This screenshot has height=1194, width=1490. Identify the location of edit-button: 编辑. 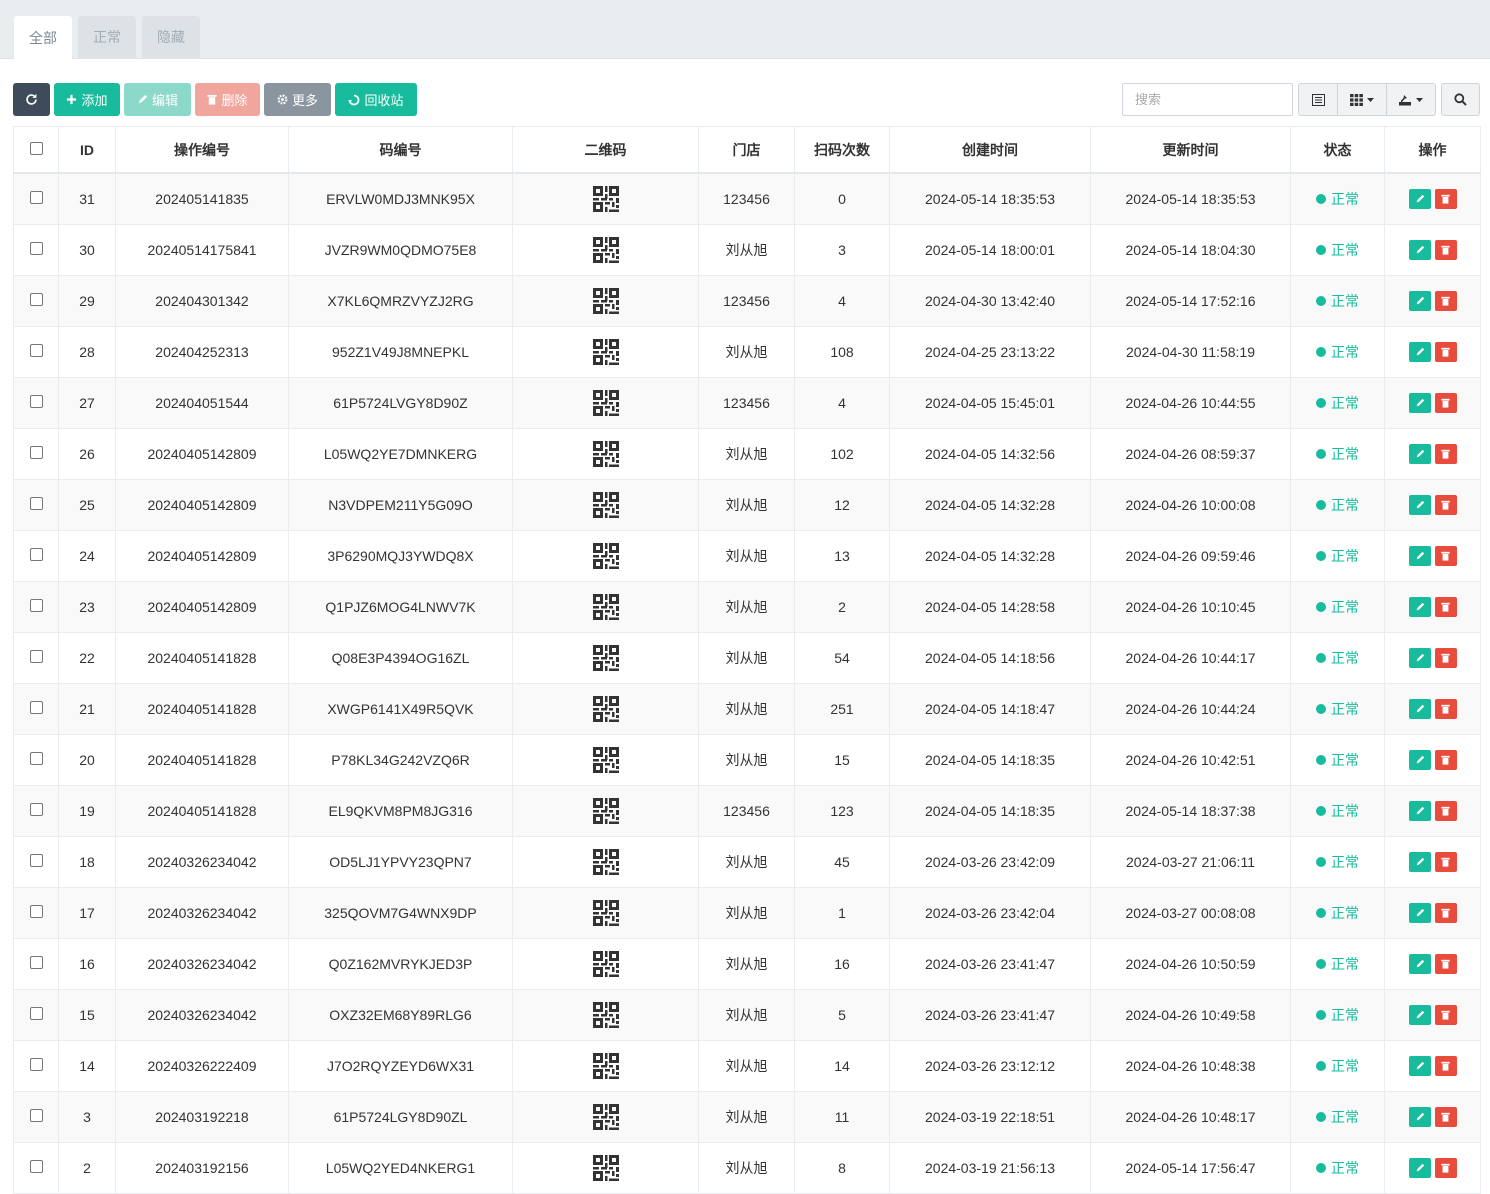
(157, 99).